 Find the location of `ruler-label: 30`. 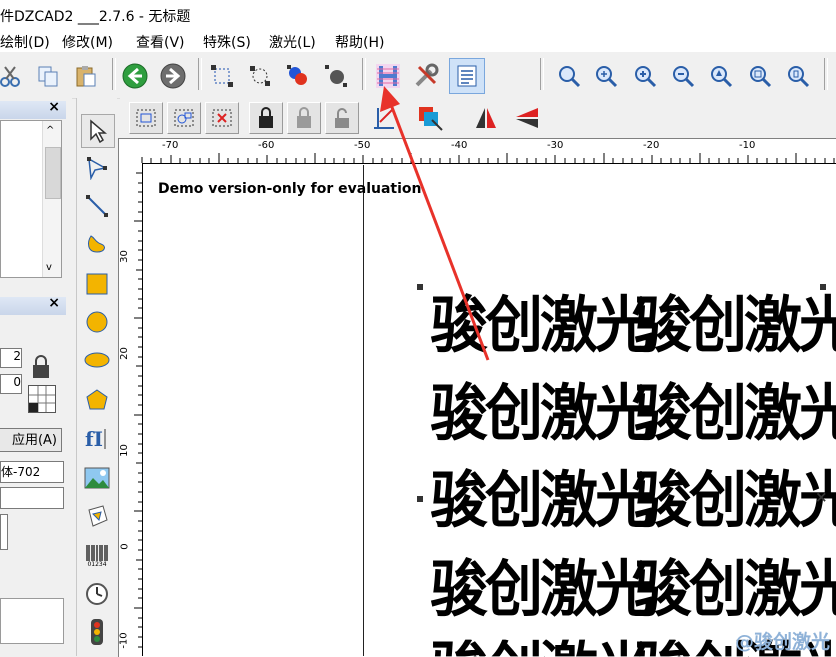

ruler-label: 30 is located at coordinates (124, 256).